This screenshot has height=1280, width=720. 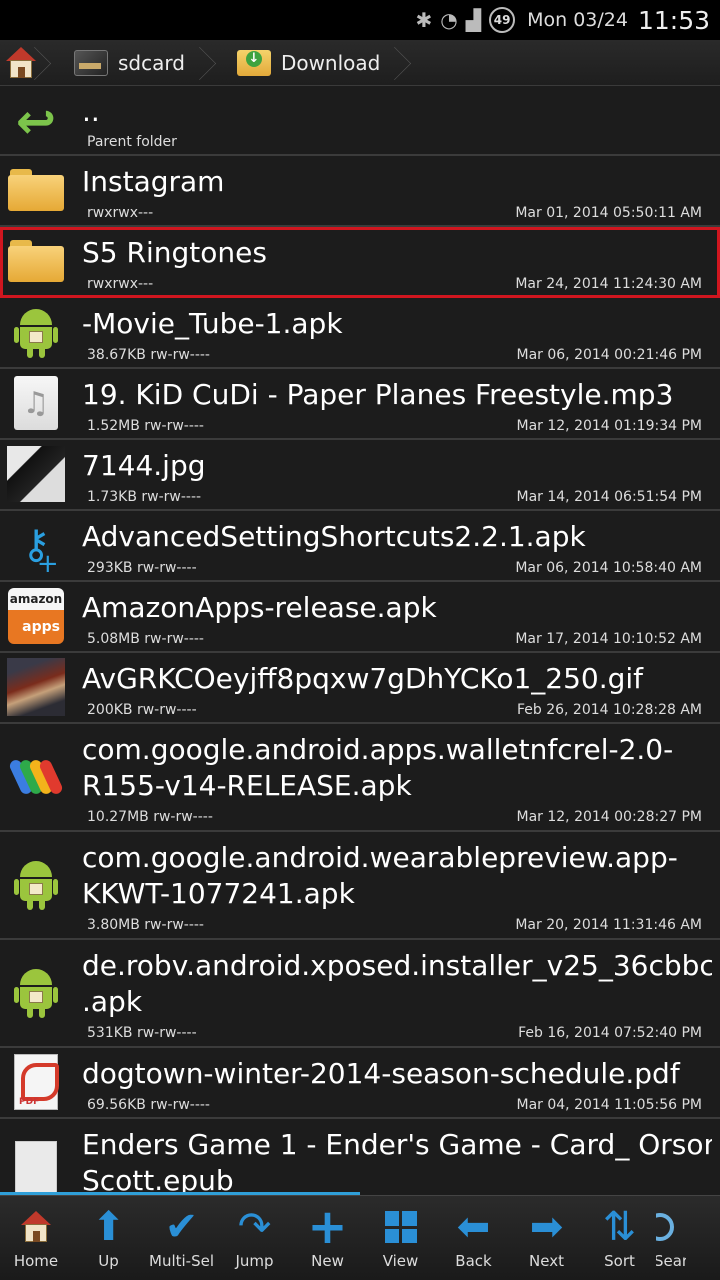 What do you see at coordinates (609, 710) in the screenshot?
I see `file-date: Feb 26, 2014 10:28:28 AM` at bounding box center [609, 710].